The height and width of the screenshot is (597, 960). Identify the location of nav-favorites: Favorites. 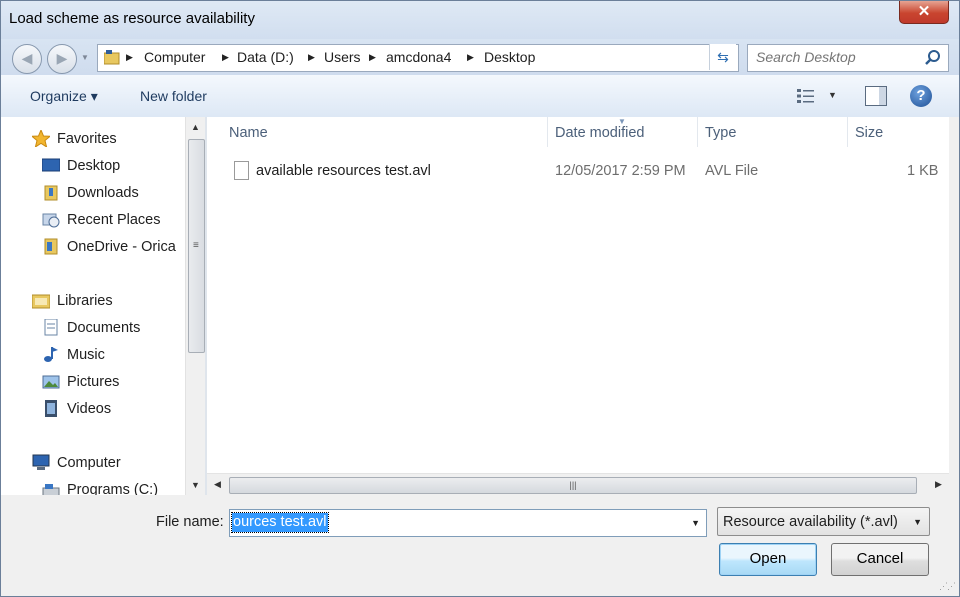
(93, 139).